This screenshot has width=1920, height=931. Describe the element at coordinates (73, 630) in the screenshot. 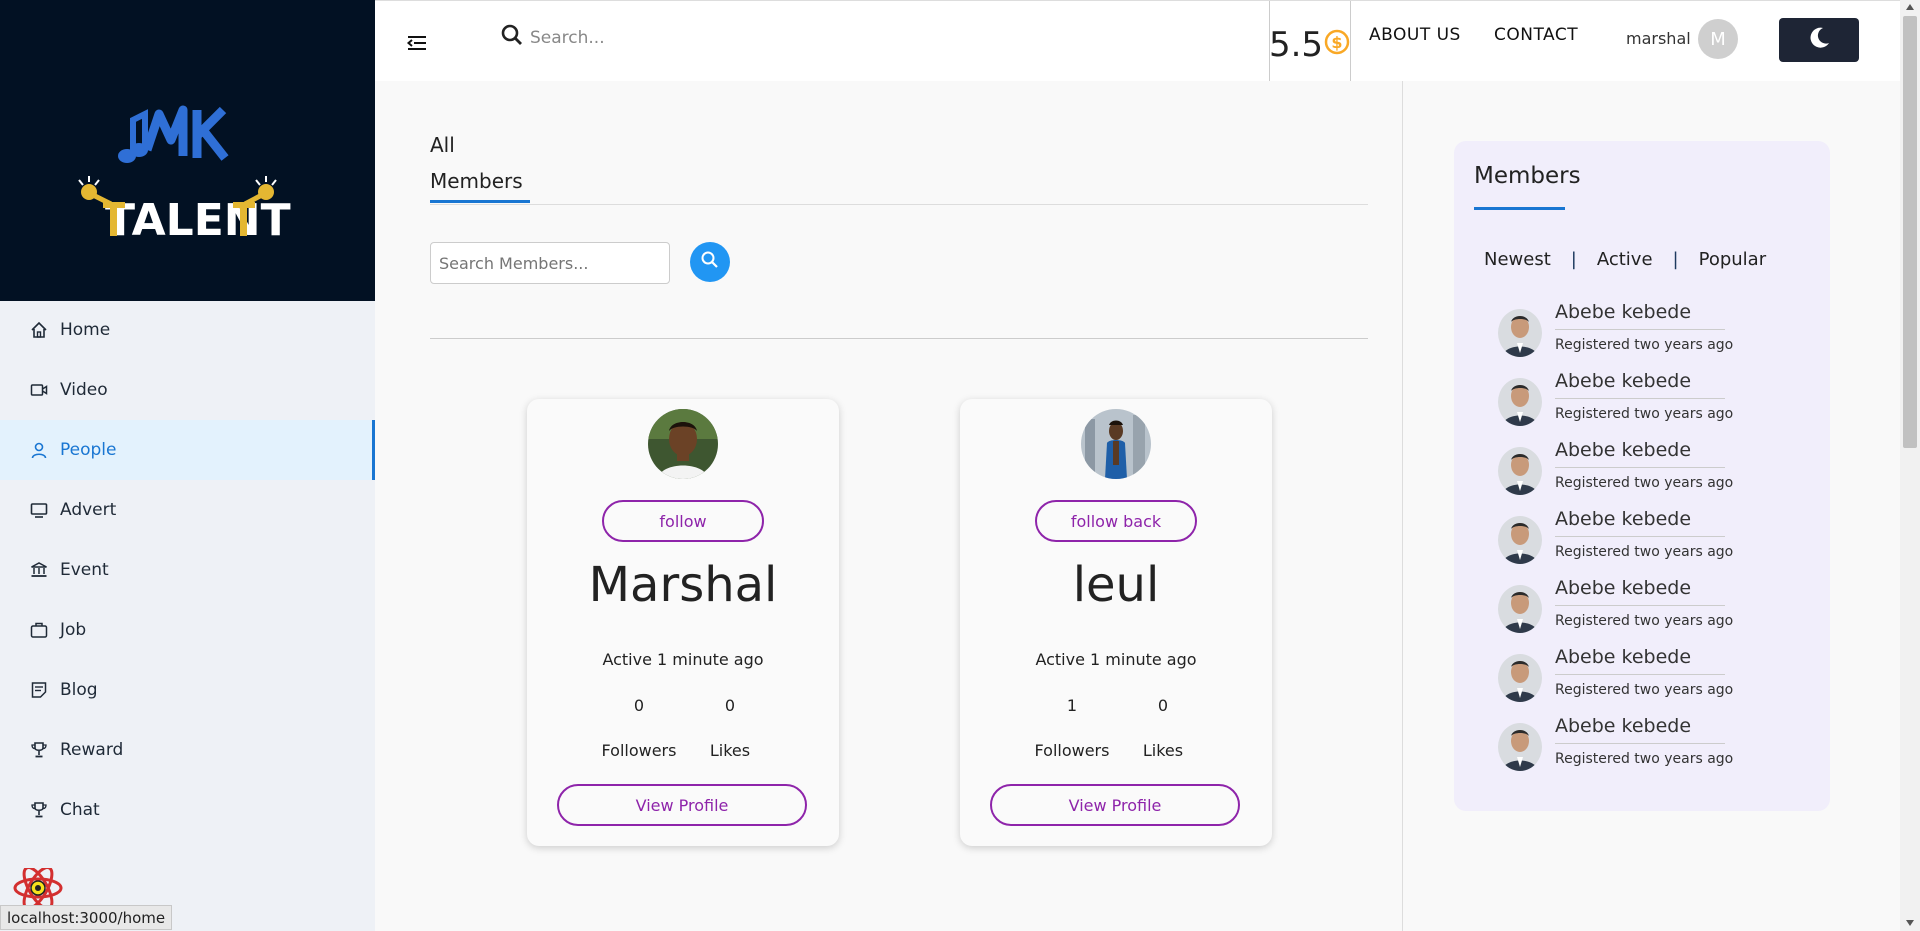

I see `sidebar-item-label: Job` at that location.